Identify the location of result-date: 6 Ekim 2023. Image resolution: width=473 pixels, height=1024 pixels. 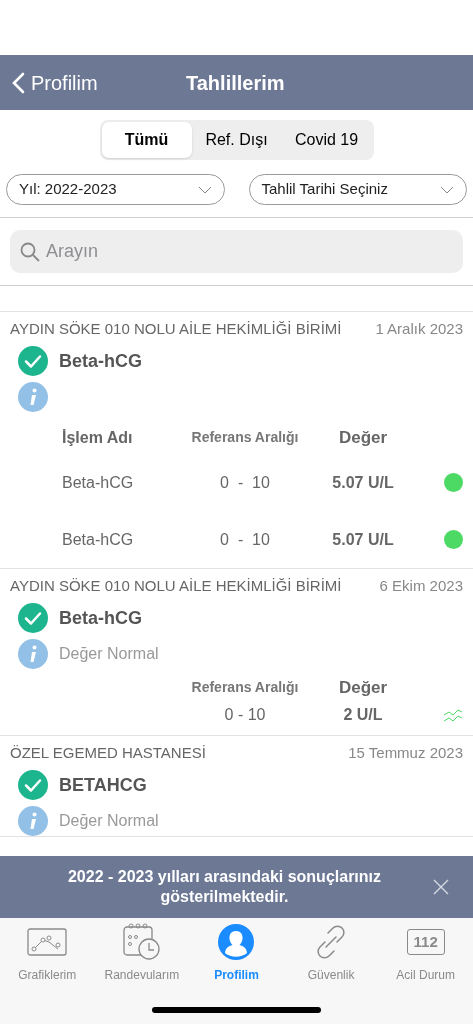
(421, 586).